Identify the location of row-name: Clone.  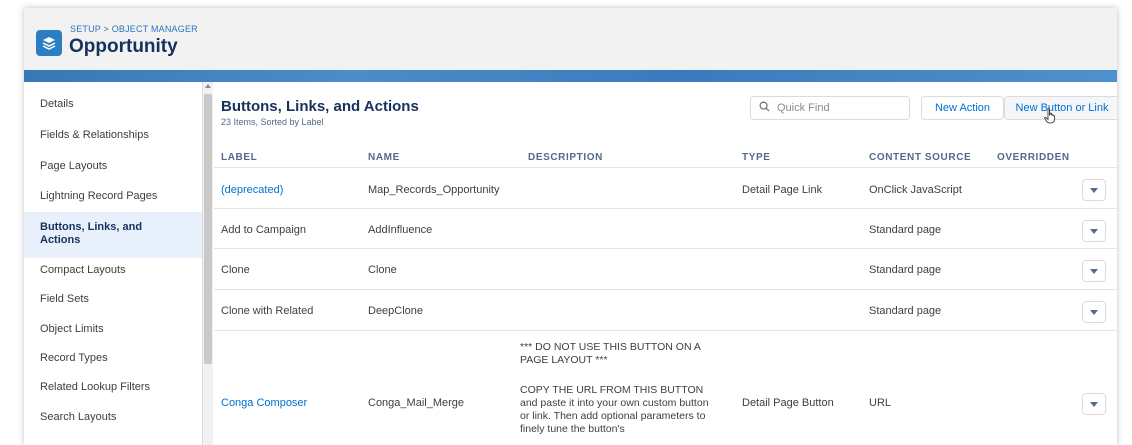
(382, 270).